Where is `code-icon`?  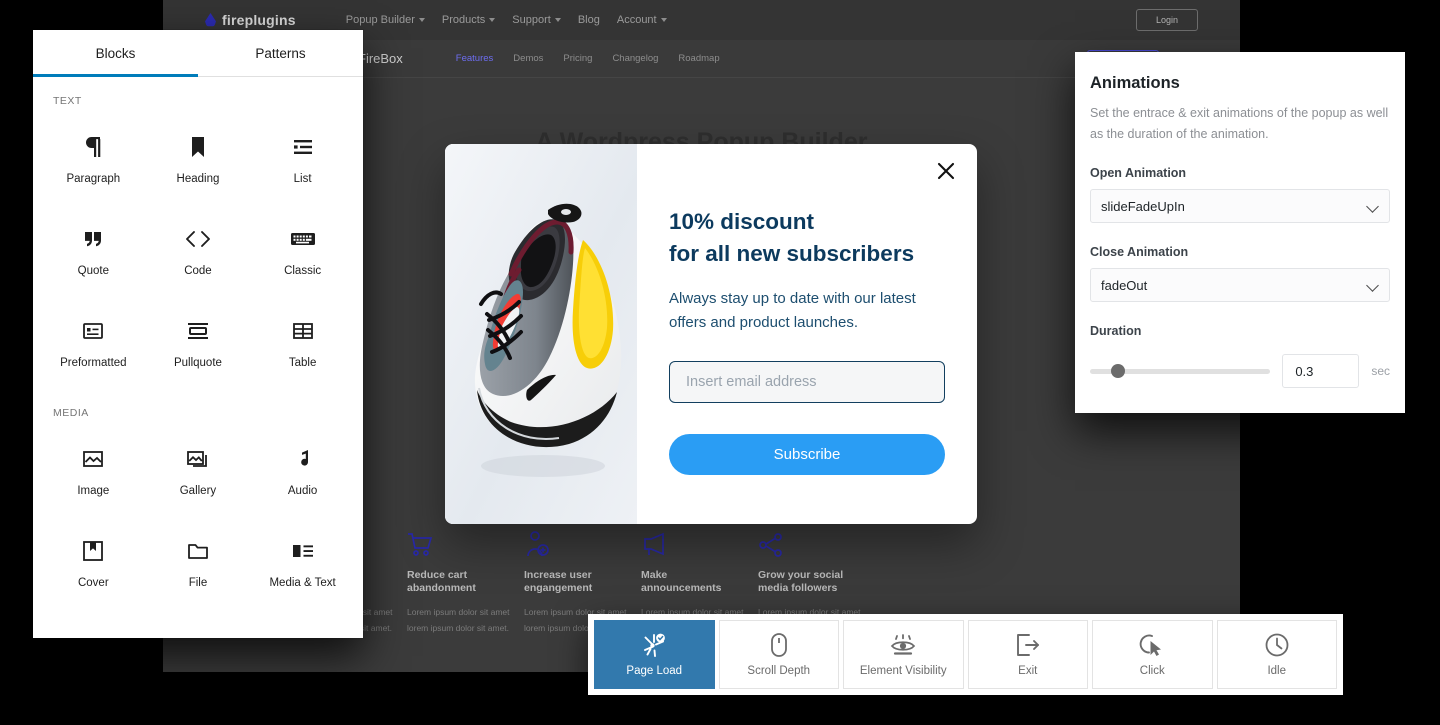
code-icon is located at coordinates (198, 239).